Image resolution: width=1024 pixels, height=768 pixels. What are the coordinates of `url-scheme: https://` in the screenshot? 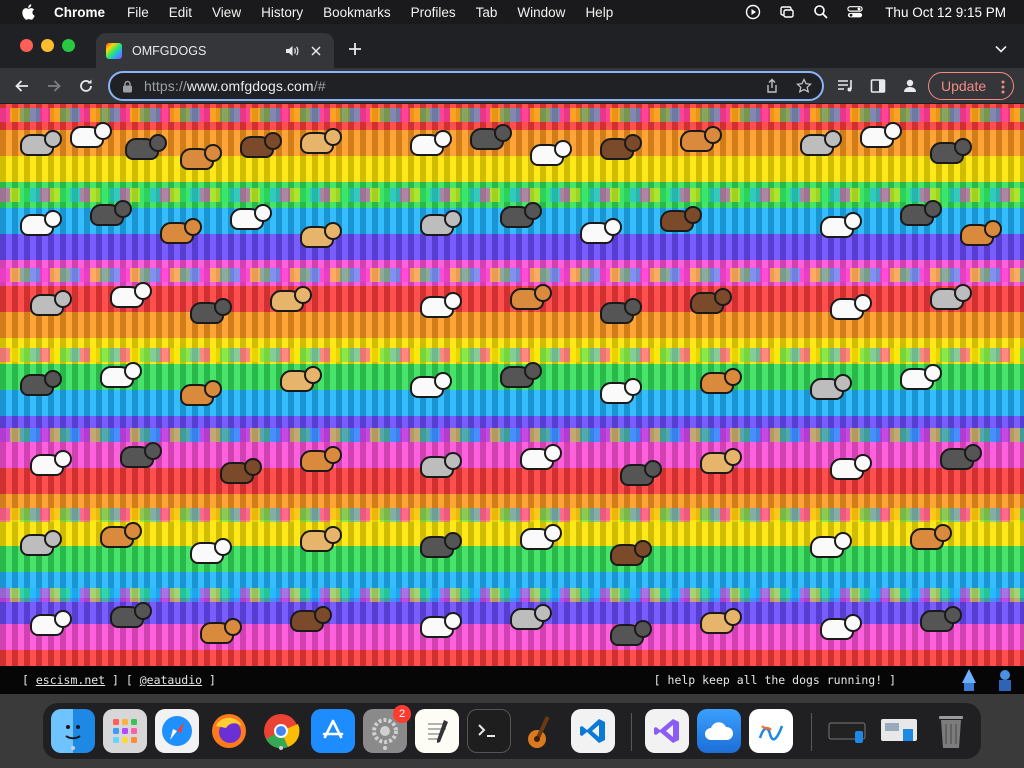 It's located at (165, 86).